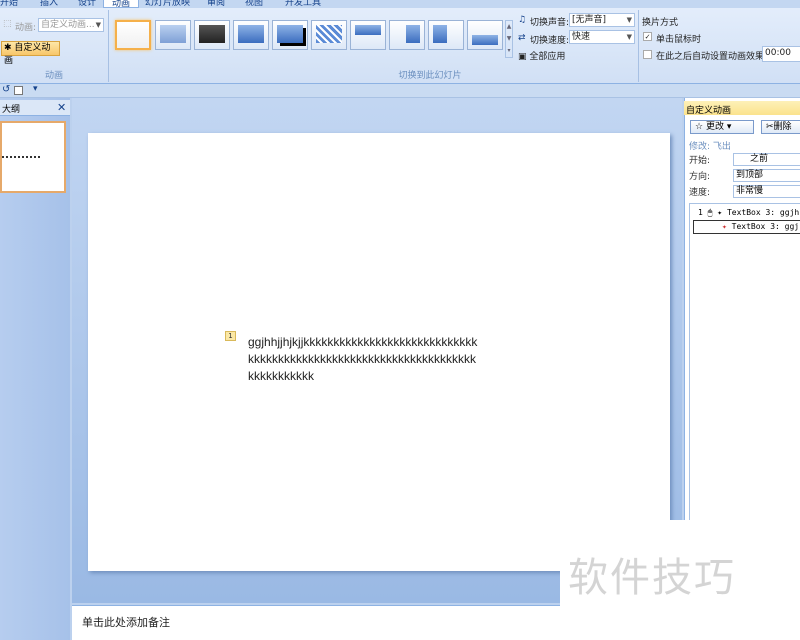 This screenshot has height=640, width=800. I want to click on outline-tab-bar: 大纲 ✕, so click(35, 108).